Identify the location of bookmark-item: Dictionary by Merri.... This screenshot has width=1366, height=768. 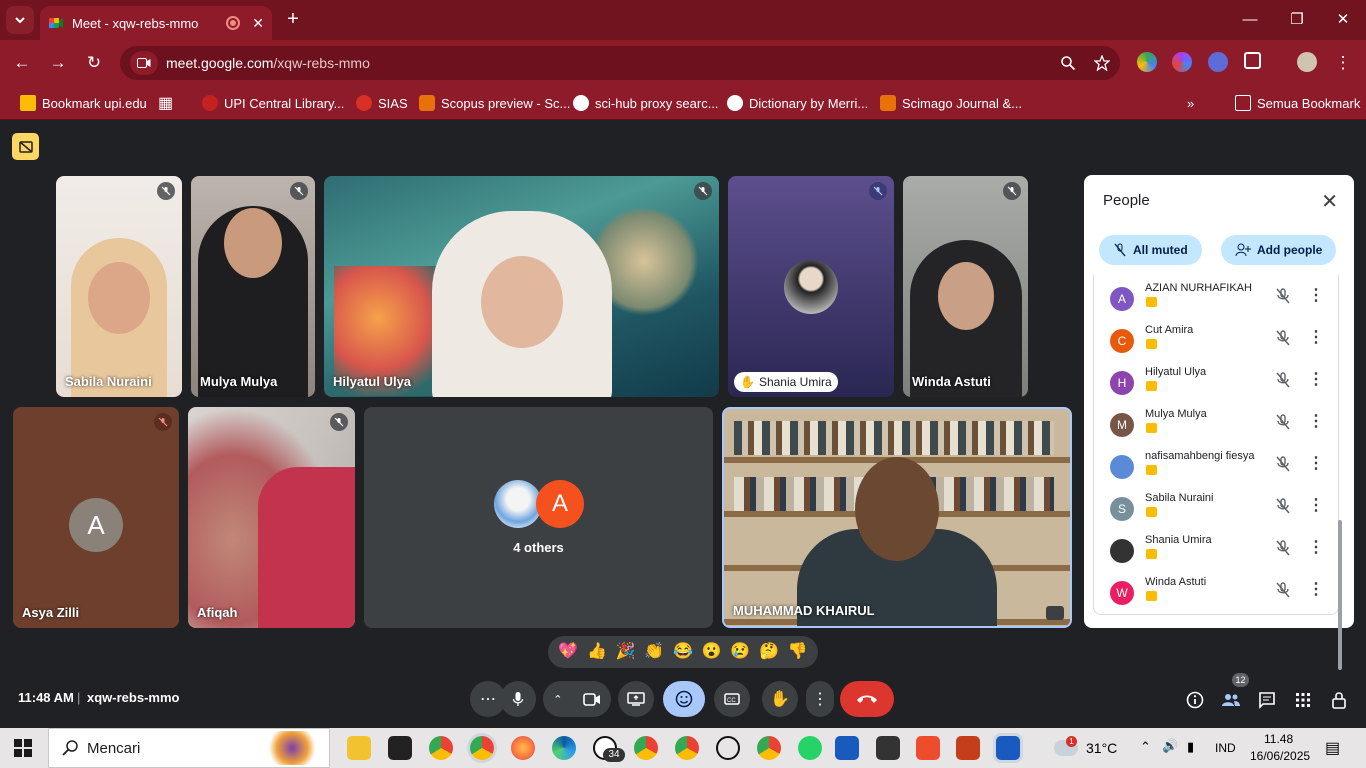
(797, 103).